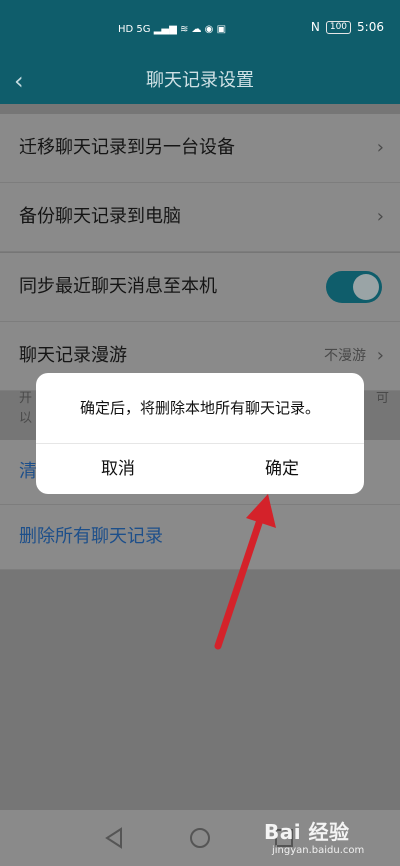 The width and height of the screenshot is (400, 866). I want to click on arrow-shaft, so click(240, 580).